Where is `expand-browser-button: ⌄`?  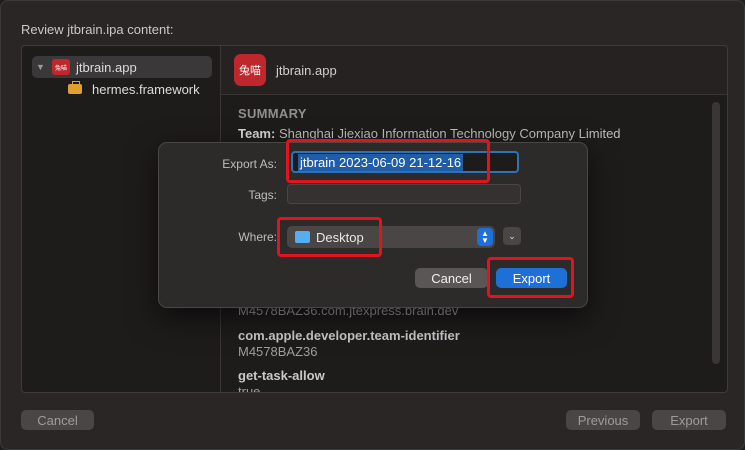
expand-browser-button: ⌄ is located at coordinates (512, 236).